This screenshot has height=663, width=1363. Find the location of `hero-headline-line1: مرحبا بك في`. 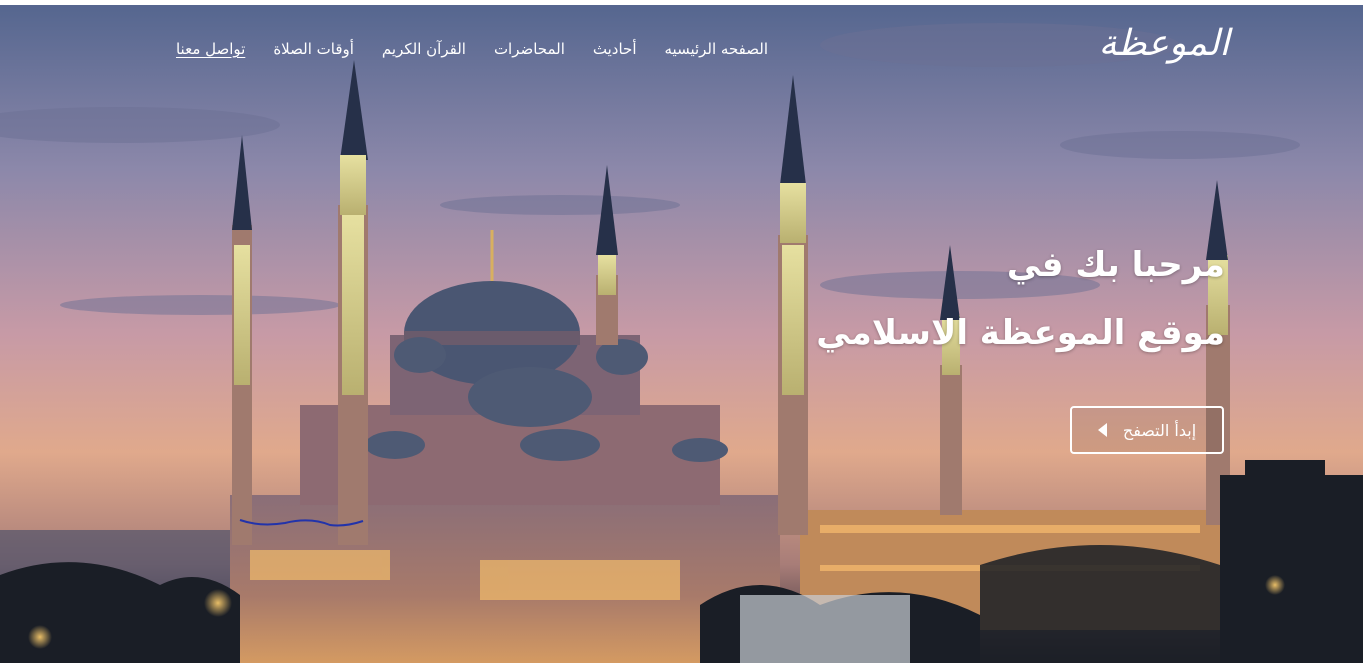

hero-headline-line1: مرحبا بك في is located at coordinates (1115, 265).